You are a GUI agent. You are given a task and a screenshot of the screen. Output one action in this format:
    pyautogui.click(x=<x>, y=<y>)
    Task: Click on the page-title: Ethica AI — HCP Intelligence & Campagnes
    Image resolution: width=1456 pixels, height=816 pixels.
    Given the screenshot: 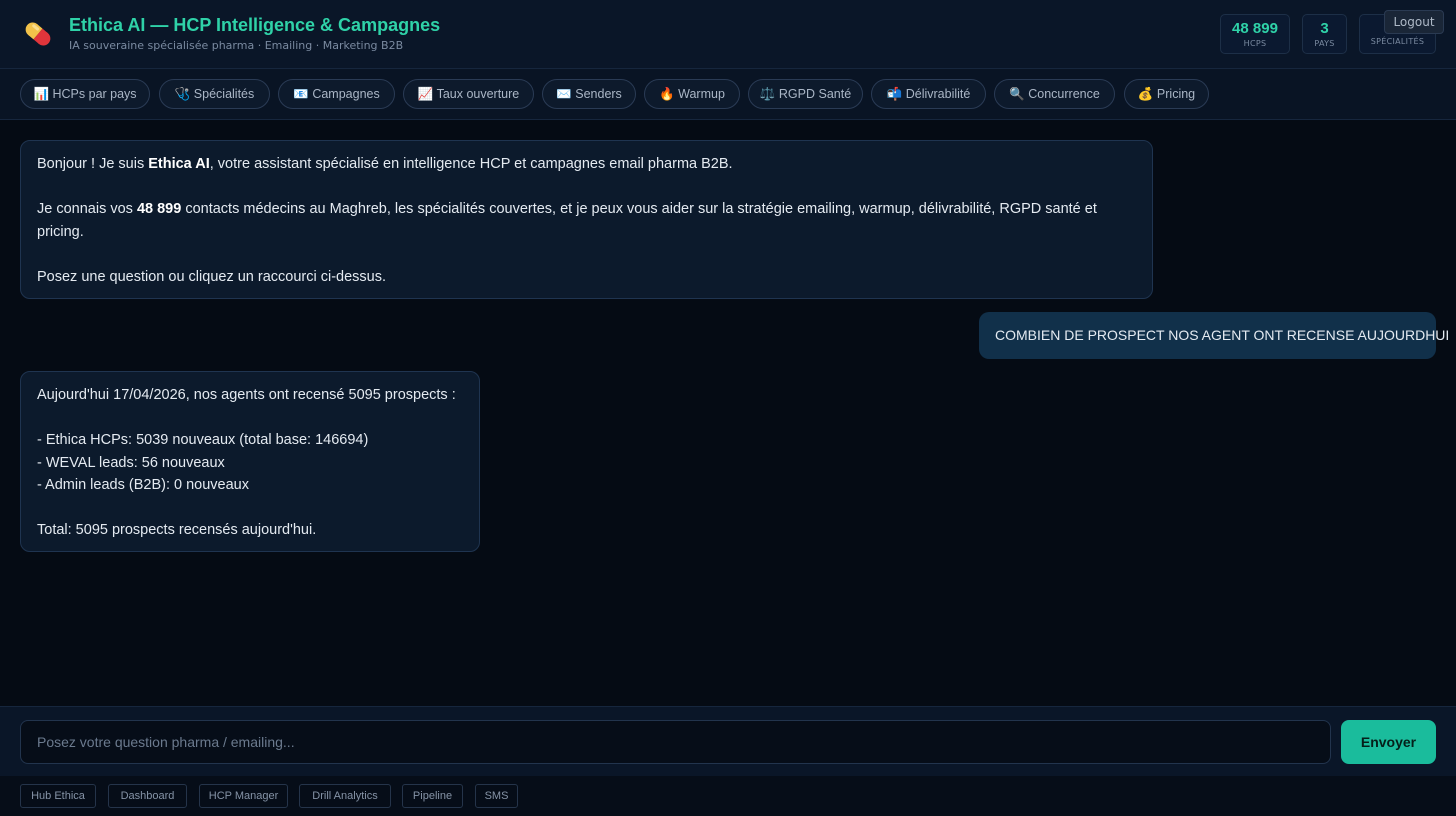 What is the action you would take?
    pyautogui.click(x=255, y=25)
    